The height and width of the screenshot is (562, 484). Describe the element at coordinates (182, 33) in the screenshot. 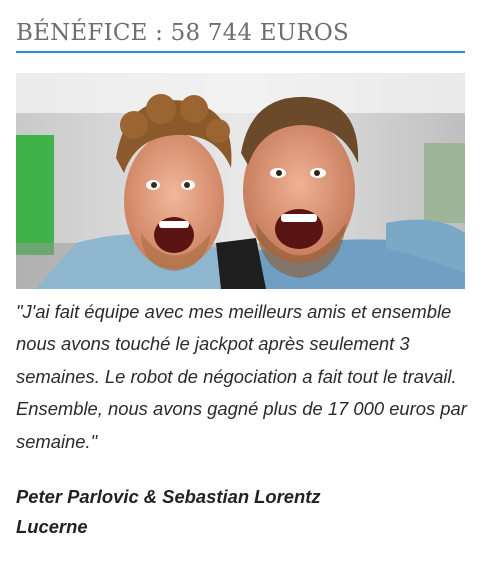

I see `profit-heading: BÉNÉFICE : 58 744 EUROS` at that location.